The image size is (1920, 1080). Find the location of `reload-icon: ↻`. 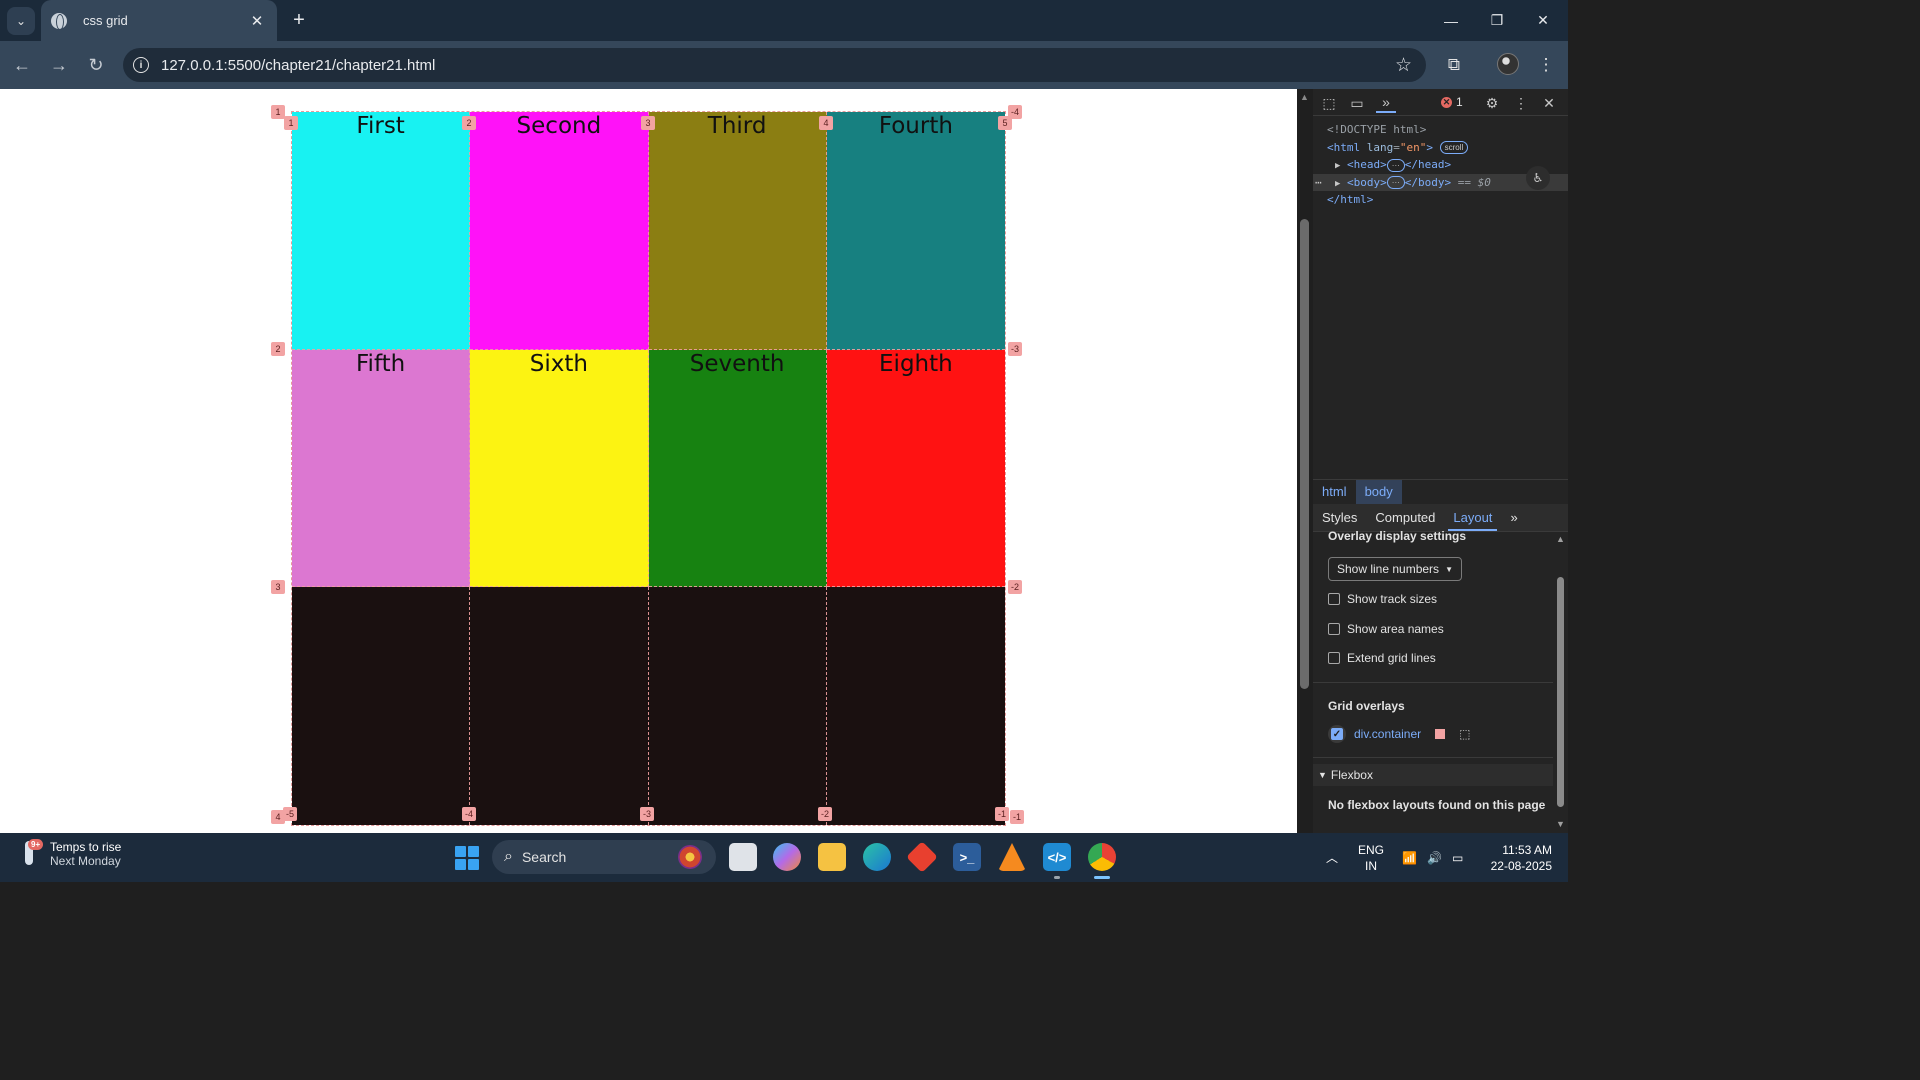

reload-icon: ↻ is located at coordinates (96, 65).